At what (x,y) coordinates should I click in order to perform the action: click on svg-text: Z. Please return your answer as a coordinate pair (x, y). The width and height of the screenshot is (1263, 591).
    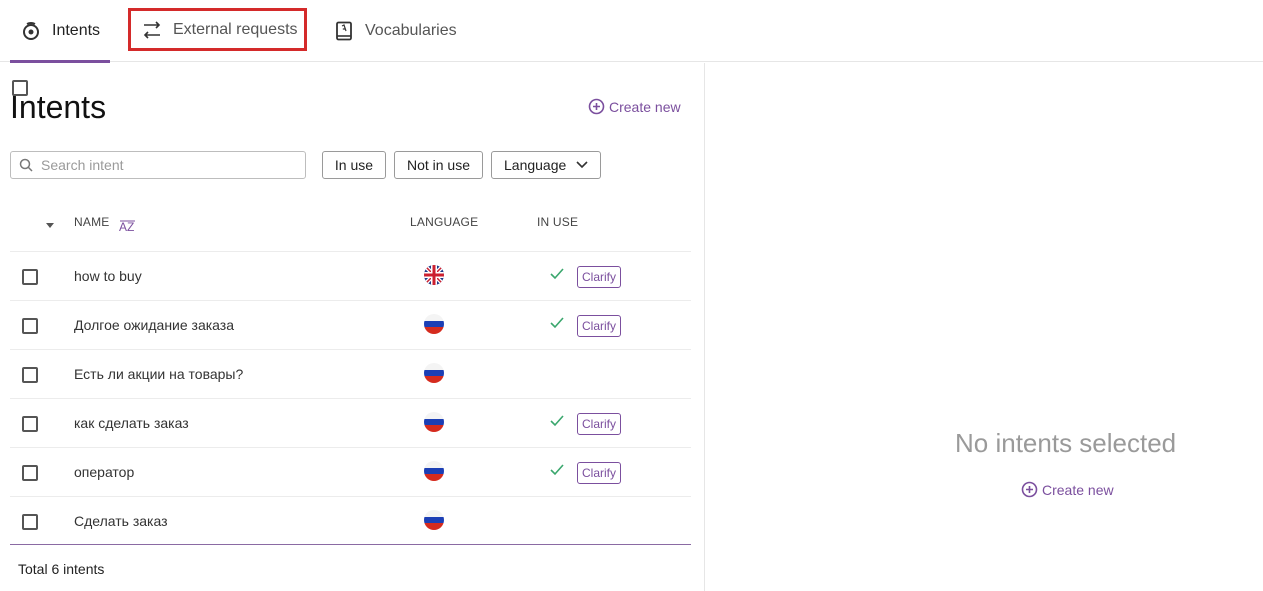
    Looking at the image, I should click on (130, 226).